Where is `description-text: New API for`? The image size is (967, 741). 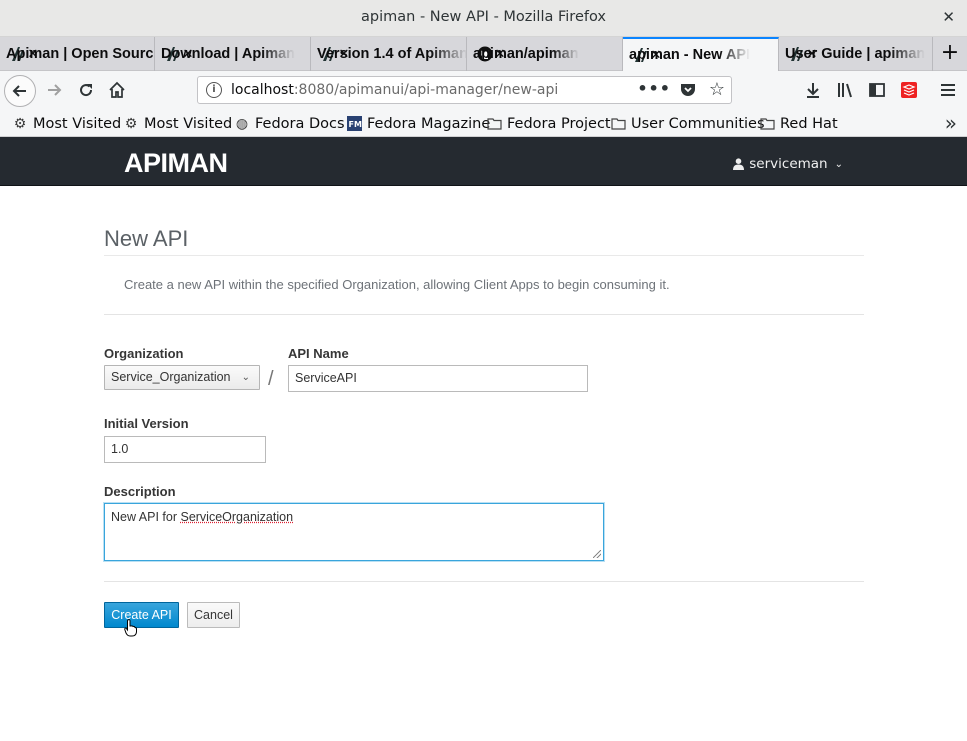
description-text: New API for is located at coordinates (146, 517).